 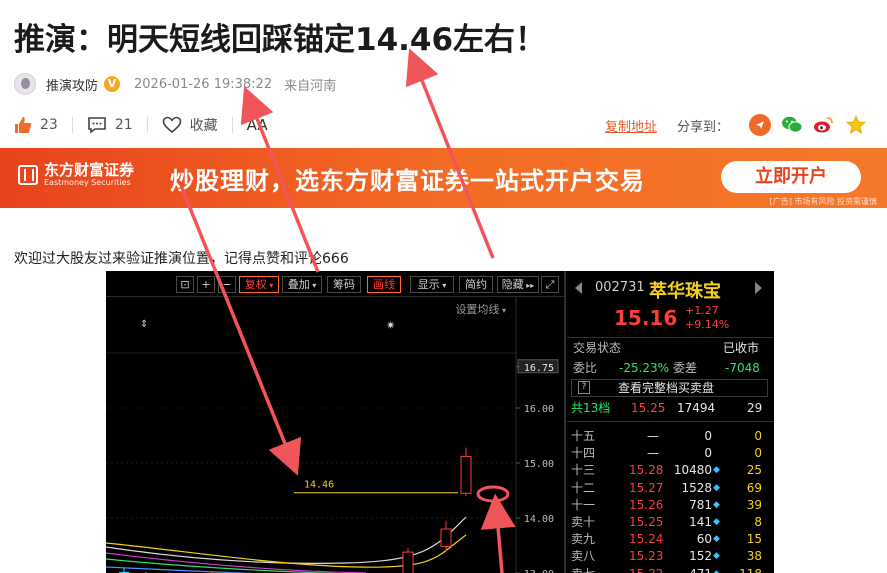 I want to click on level-label: 十四, so click(x=583, y=453).